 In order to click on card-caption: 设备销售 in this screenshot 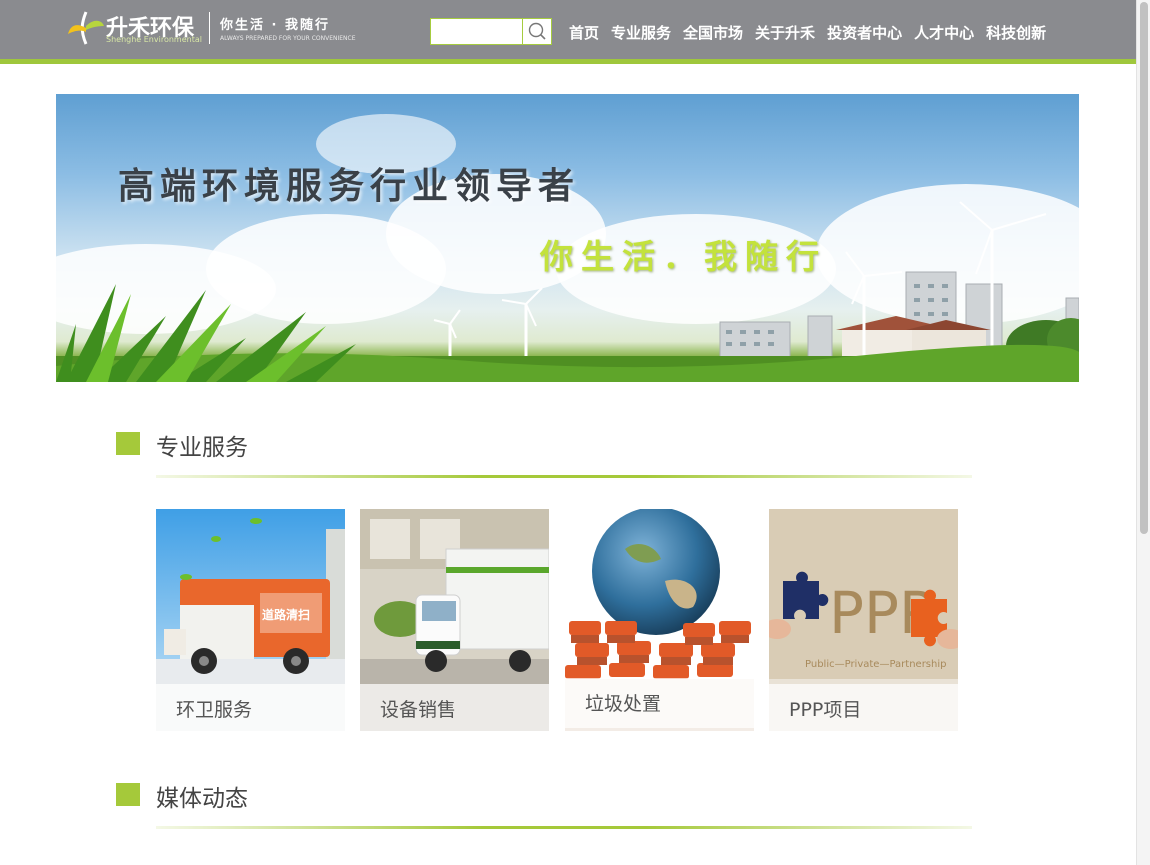, I will do `click(454, 707)`.